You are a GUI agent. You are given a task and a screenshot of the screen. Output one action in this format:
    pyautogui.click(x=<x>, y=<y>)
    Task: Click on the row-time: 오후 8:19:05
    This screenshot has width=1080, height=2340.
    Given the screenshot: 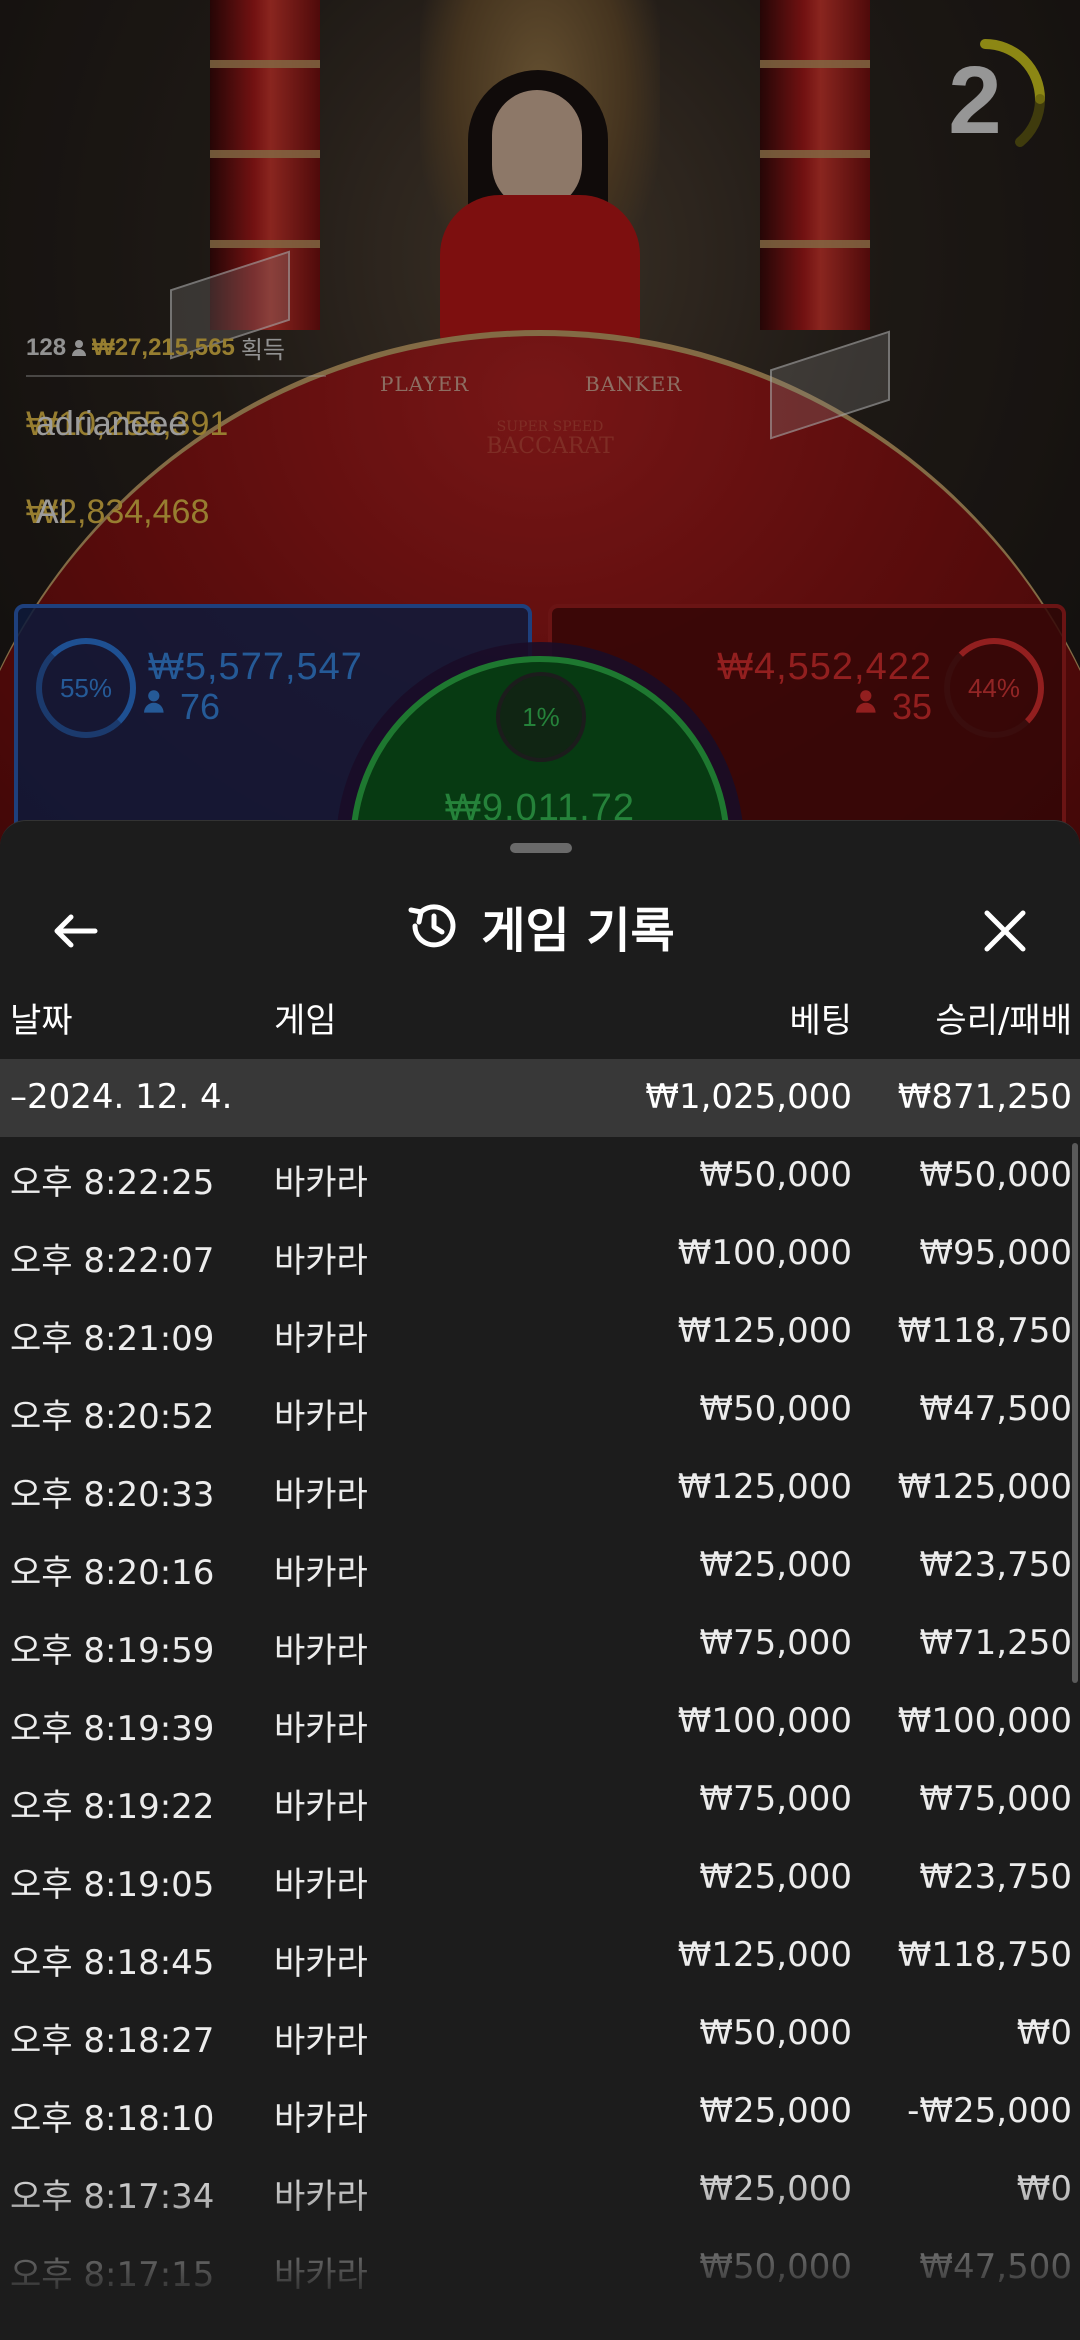 What is the action you would take?
    pyautogui.click(x=112, y=1885)
    